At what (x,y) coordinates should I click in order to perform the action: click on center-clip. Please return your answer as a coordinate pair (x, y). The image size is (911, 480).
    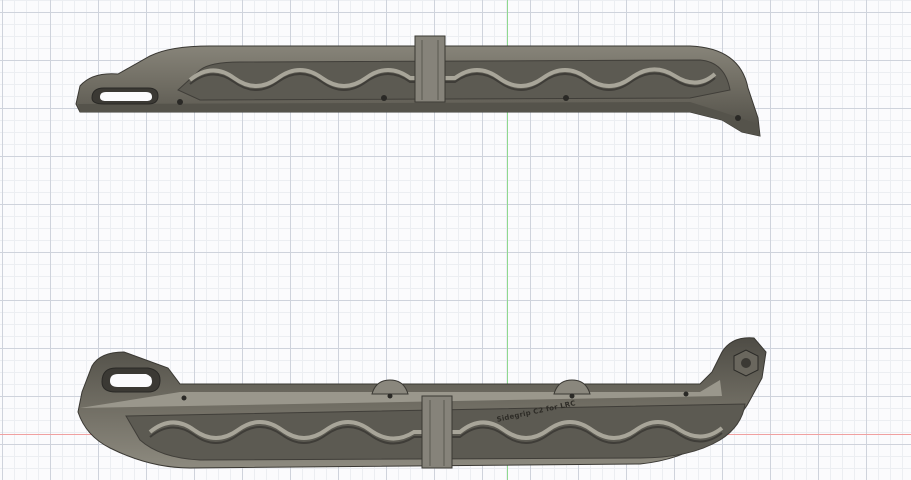
    Looking at the image, I should click on (437, 432).